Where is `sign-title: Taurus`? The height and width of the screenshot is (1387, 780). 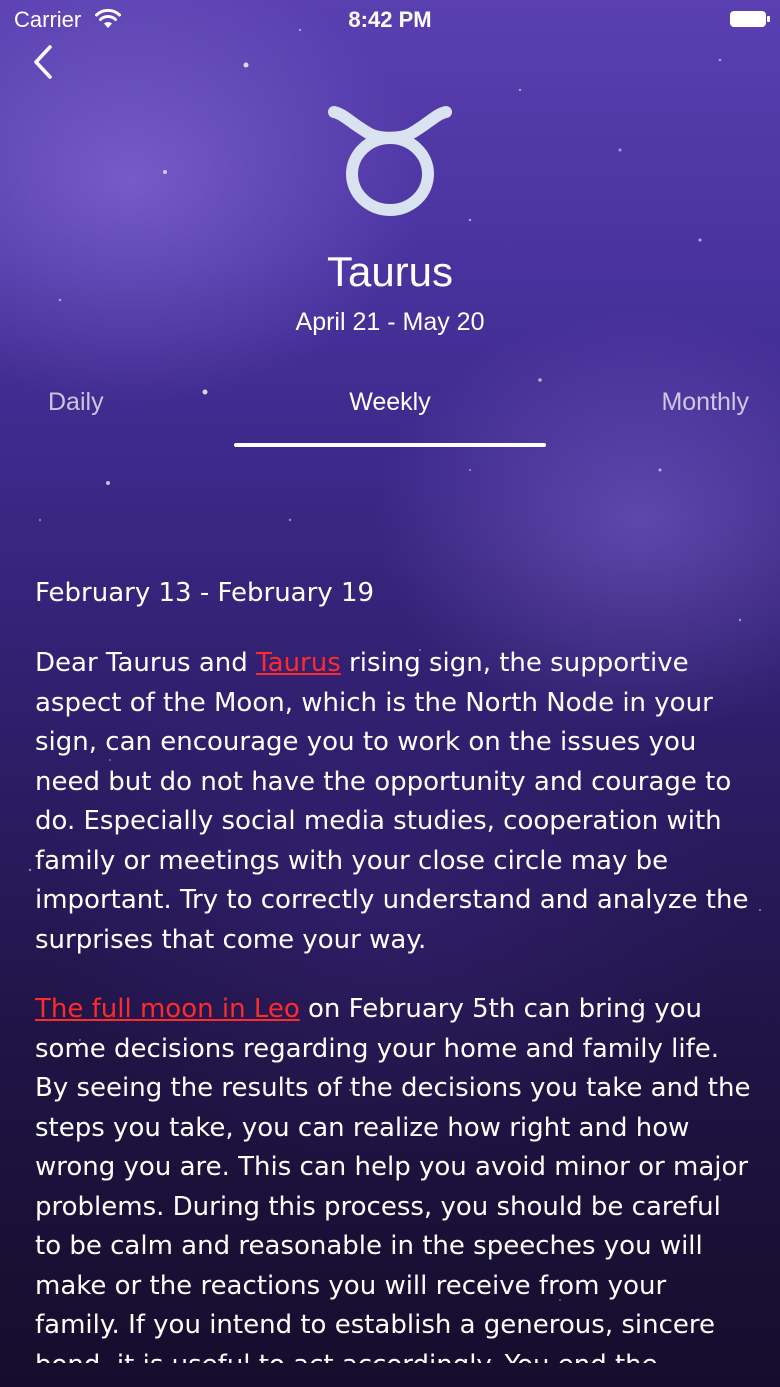 sign-title: Taurus is located at coordinates (390, 271).